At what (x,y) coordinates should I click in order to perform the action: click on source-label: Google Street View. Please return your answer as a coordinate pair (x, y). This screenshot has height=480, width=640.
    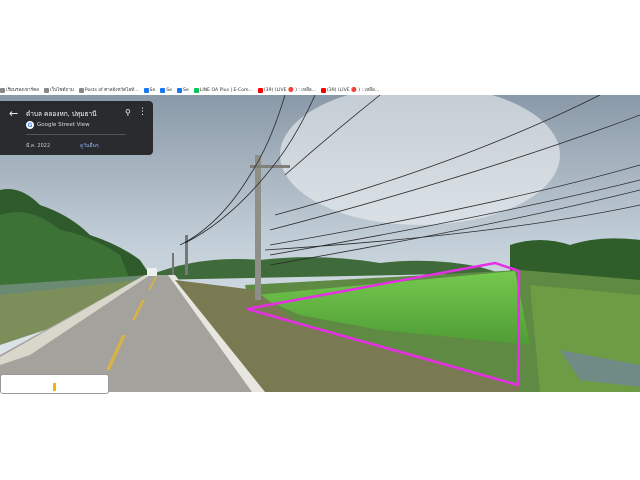
    Looking at the image, I should click on (63, 125).